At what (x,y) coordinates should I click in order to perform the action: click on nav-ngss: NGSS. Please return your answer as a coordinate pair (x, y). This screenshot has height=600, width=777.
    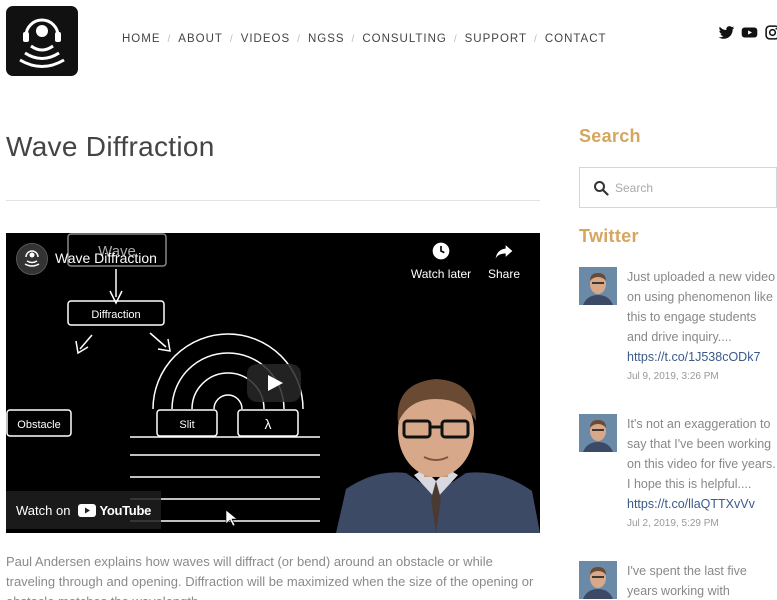
    Looking at the image, I should click on (326, 39).